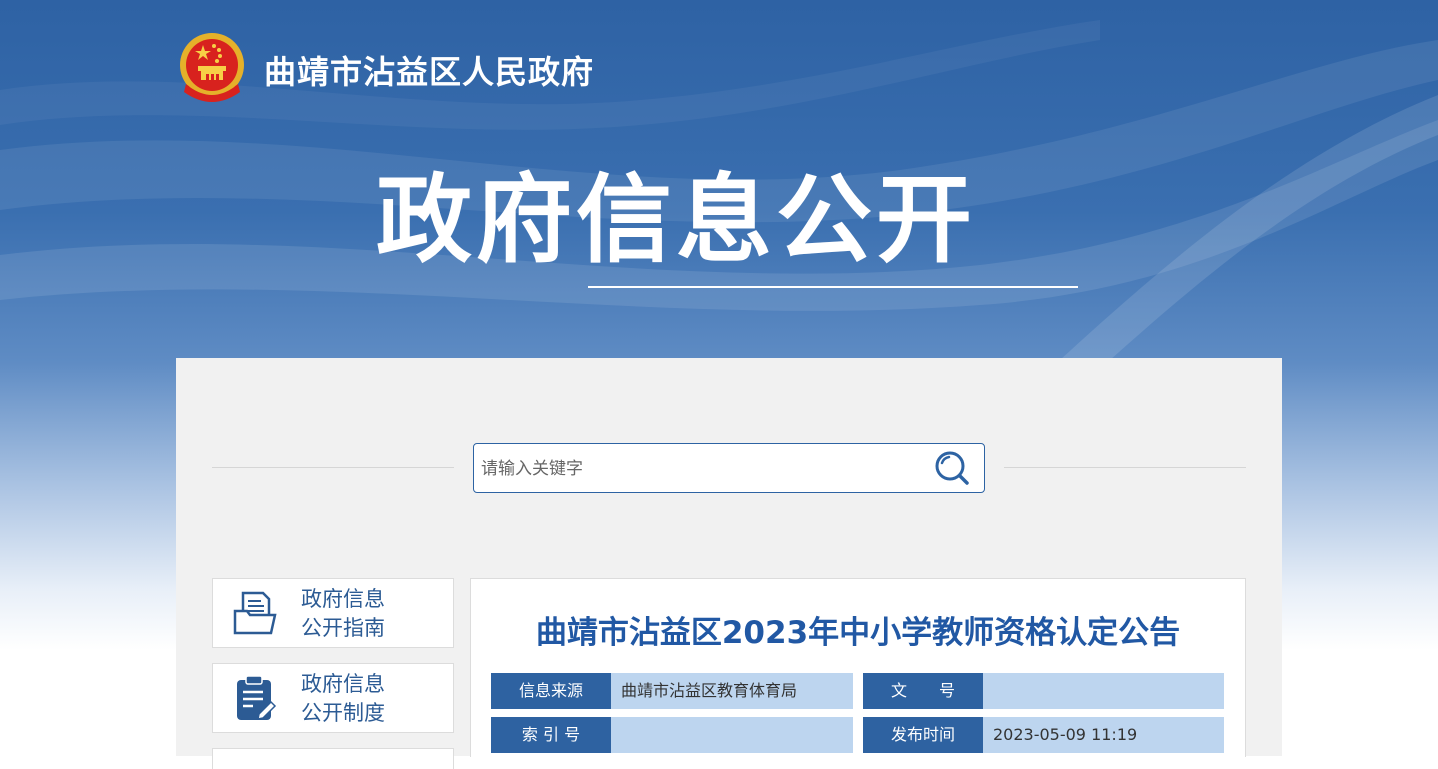  I want to click on title-underline, so click(833, 287).